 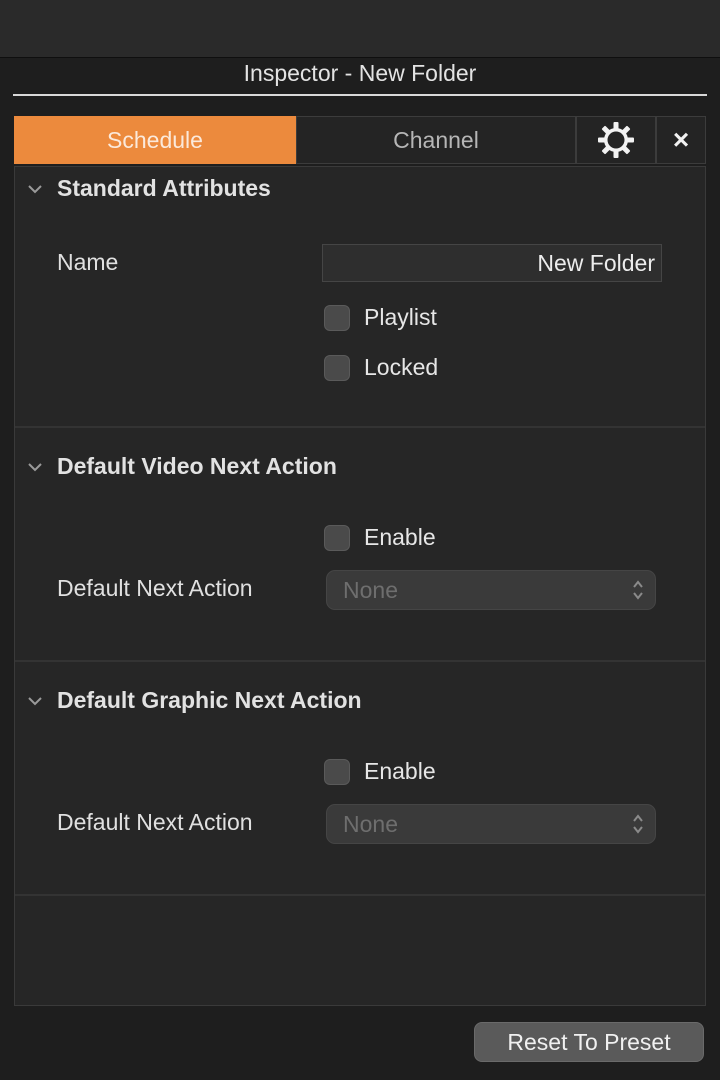 What do you see at coordinates (209, 700) in the screenshot?
I see `section-title: Default Graphic Next Action` at bounding box center [209, 700].